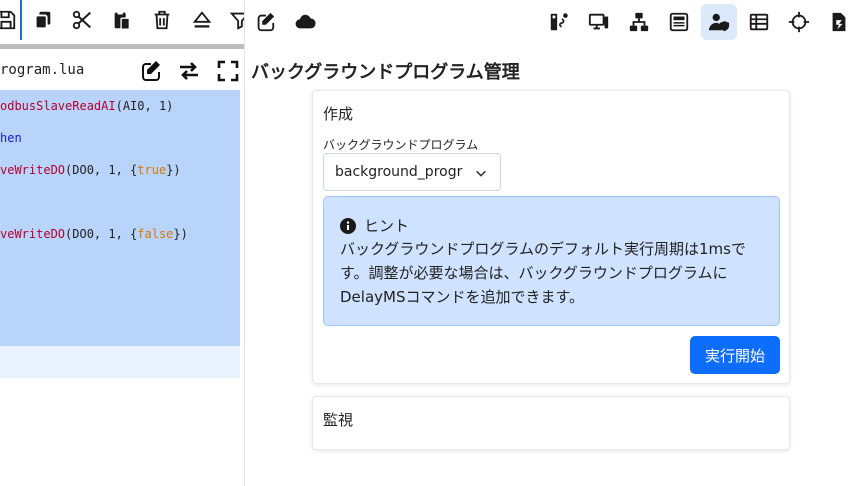 This screenshot has height=486, width=863. What do you see at coordinates (228, 71) in the screenshot?
I see `fullscreen-icon` at bounding box center [228, 71].